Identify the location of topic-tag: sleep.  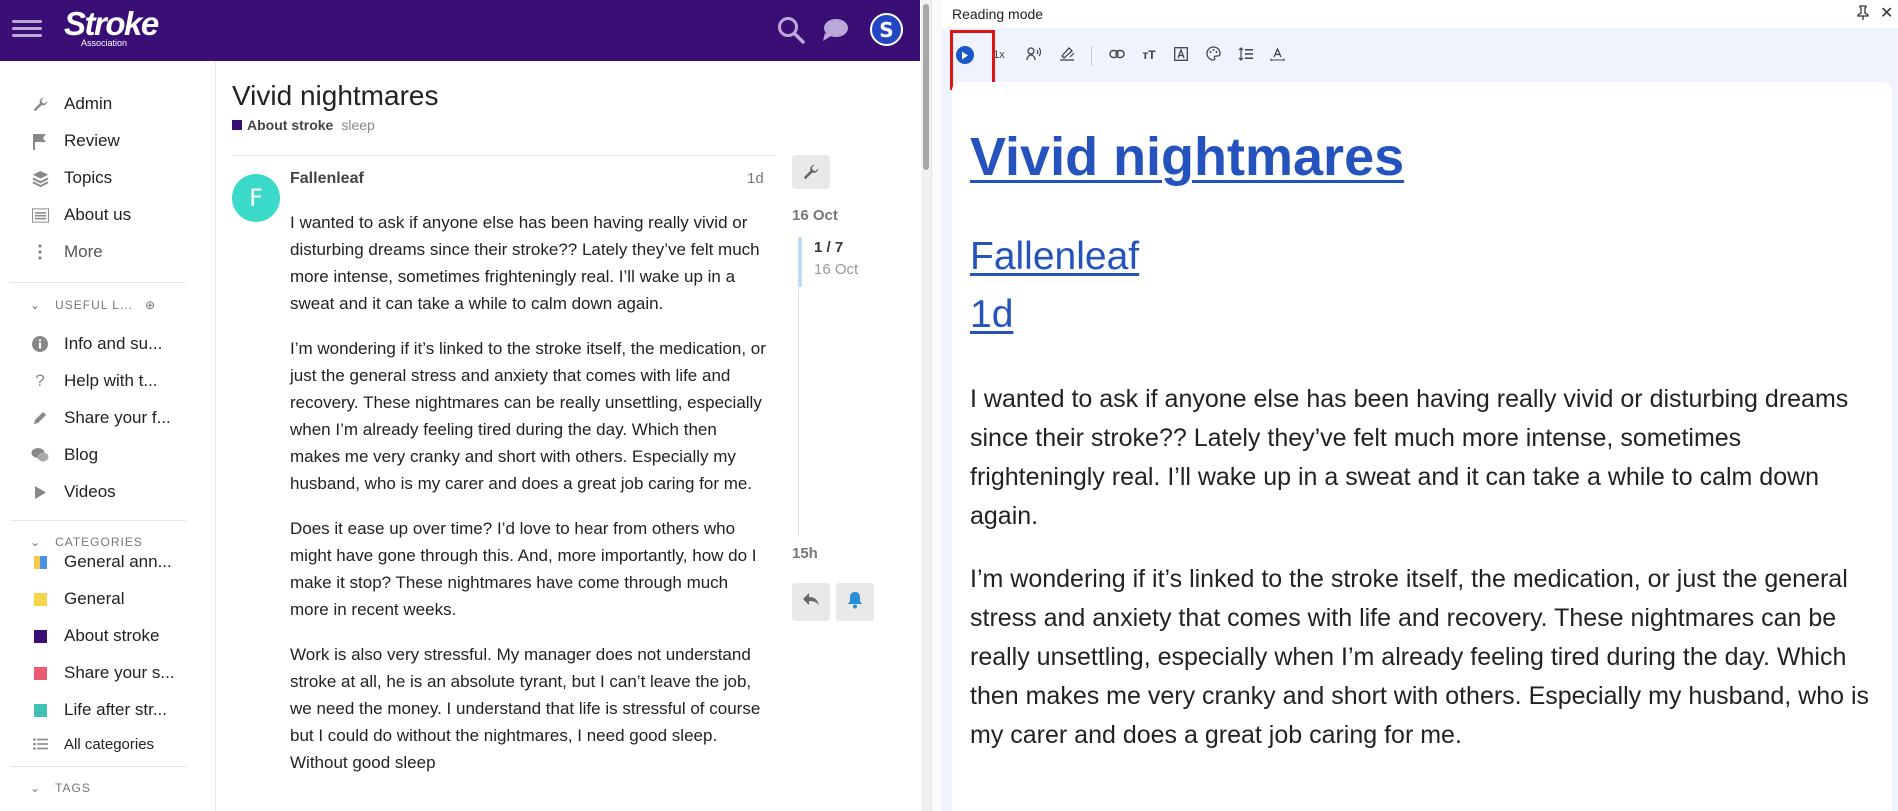
(357, 125).